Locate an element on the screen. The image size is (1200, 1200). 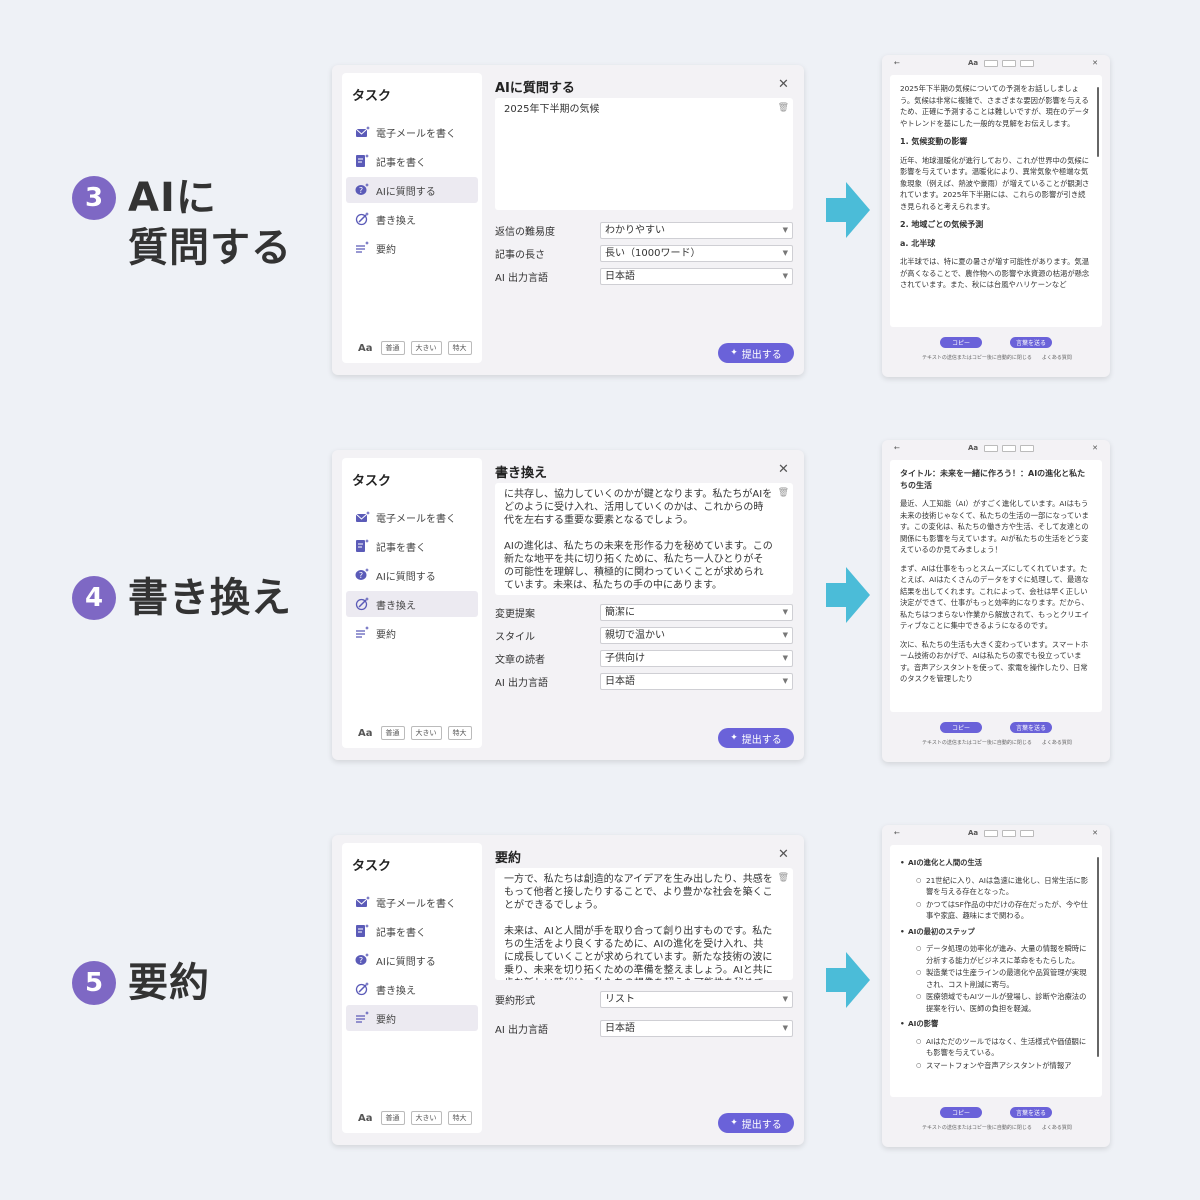
option-field: 要約形式 リスト ▼ is located at coordinates (644, 999).